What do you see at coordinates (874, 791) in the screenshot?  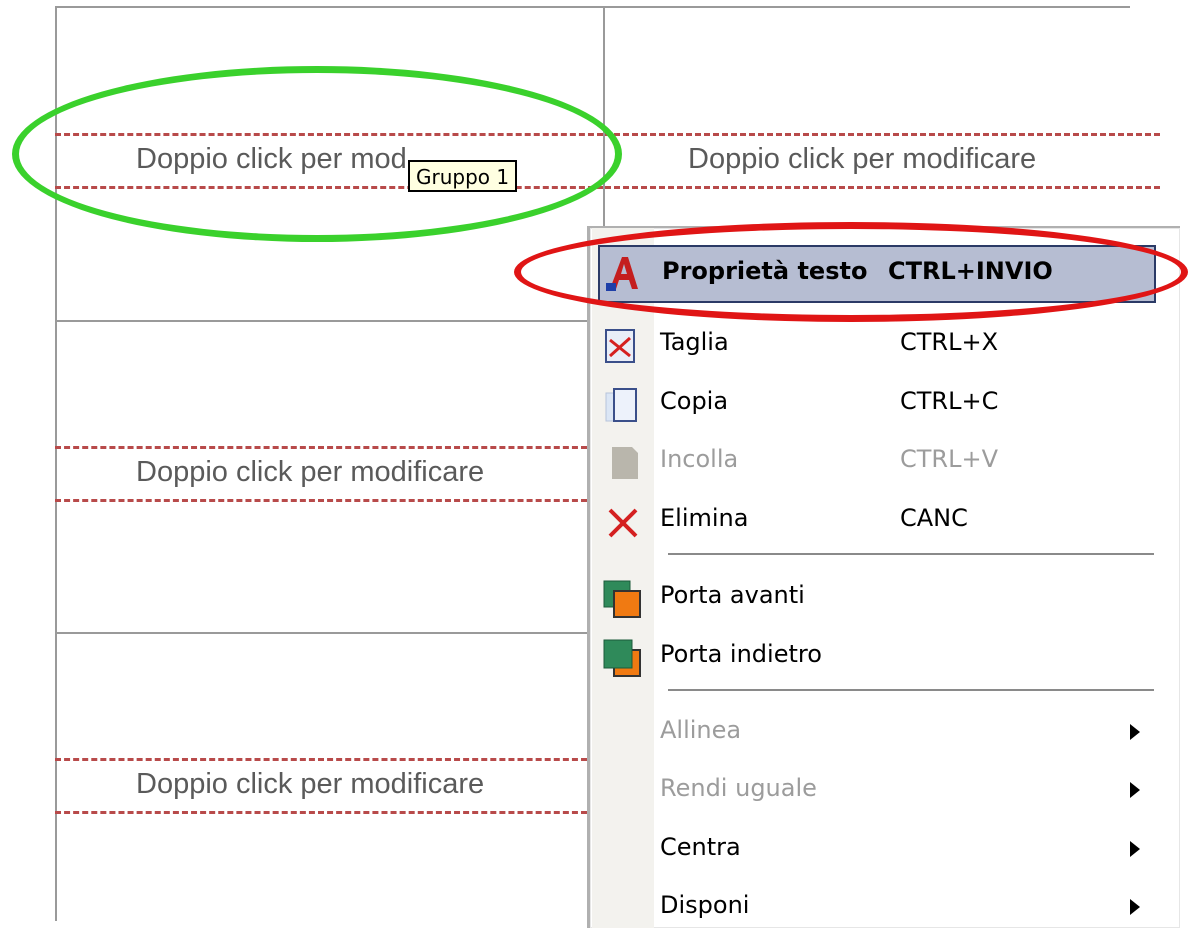 I see `menu-item-make-equal: Rendi uguale` at bounding box center [874, 791].